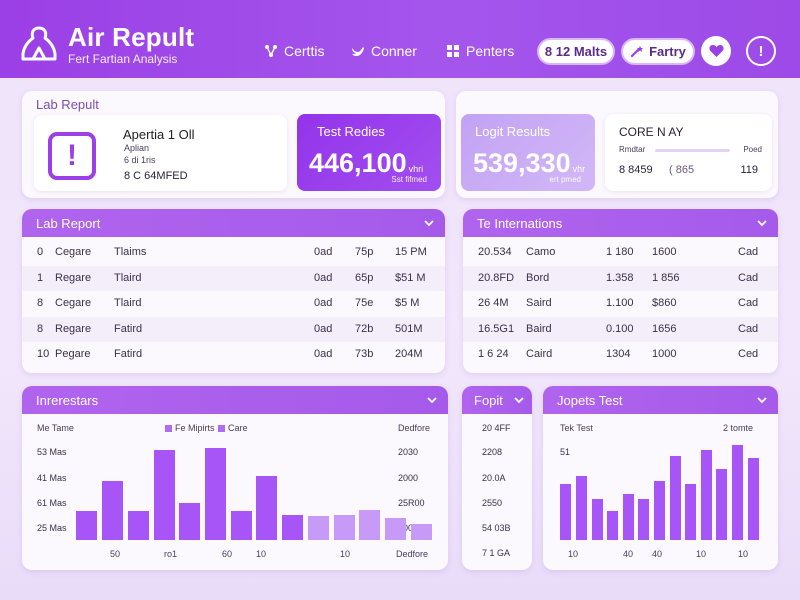 The width and height of the screenshot is (800, 600). Describe the element at coordinates (692, 150) in the screenshot. I see `core-progress-track` at that location.